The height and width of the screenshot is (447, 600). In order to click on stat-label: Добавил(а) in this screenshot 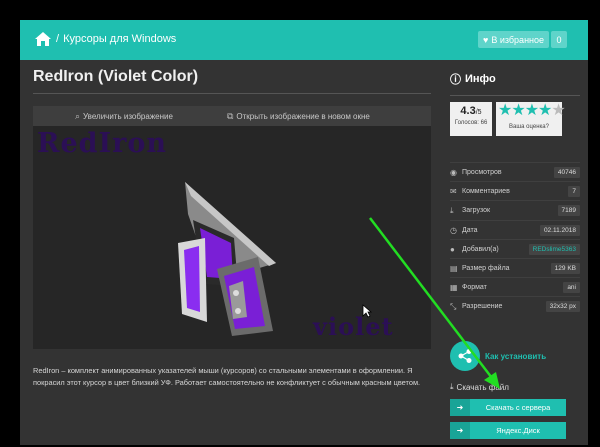, I will do `click(480, 249)`.